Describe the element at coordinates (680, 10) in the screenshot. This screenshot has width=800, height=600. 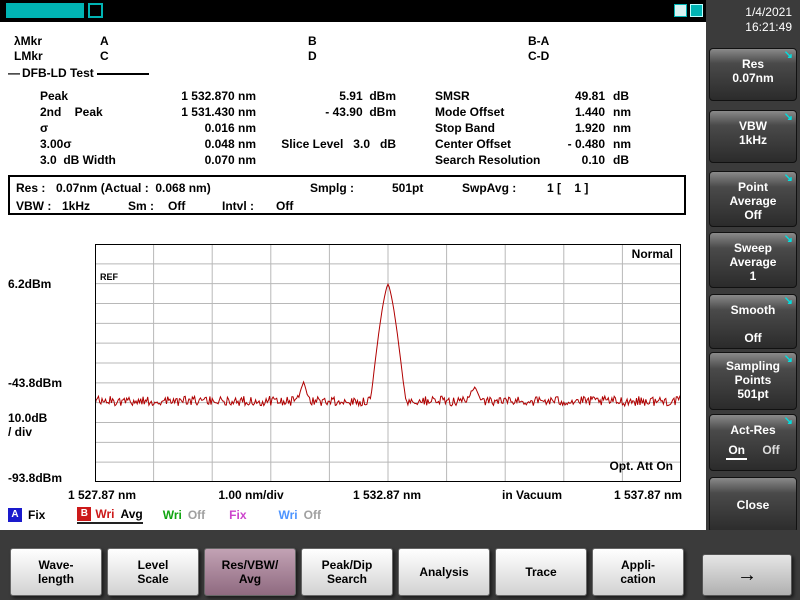
I see `window-minimize-icon` at that location.